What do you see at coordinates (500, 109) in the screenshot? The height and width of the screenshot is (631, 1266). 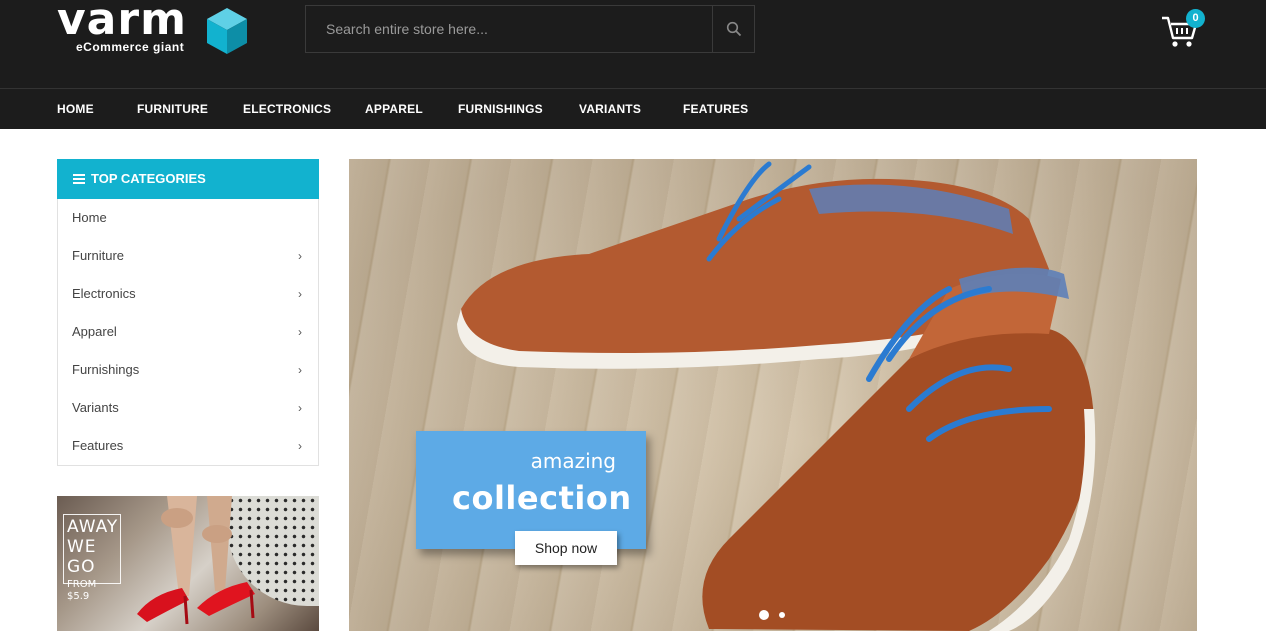 I see `nav-item-furnishings: FURNISHINGS` at bounding box center [500, 109].